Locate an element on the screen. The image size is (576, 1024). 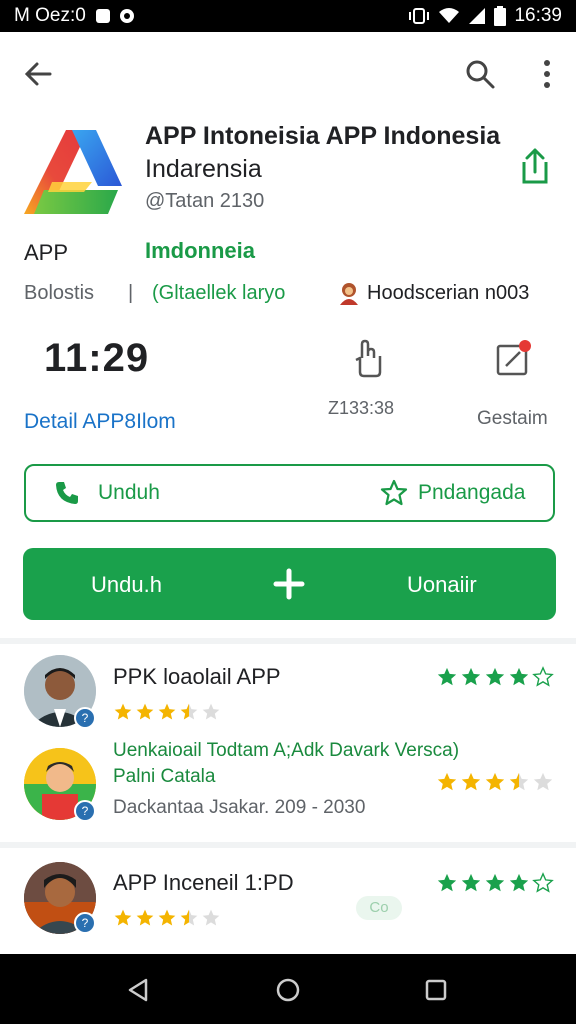
detail-link: Detail APP8Ilom is located at coordinates (100, 422).